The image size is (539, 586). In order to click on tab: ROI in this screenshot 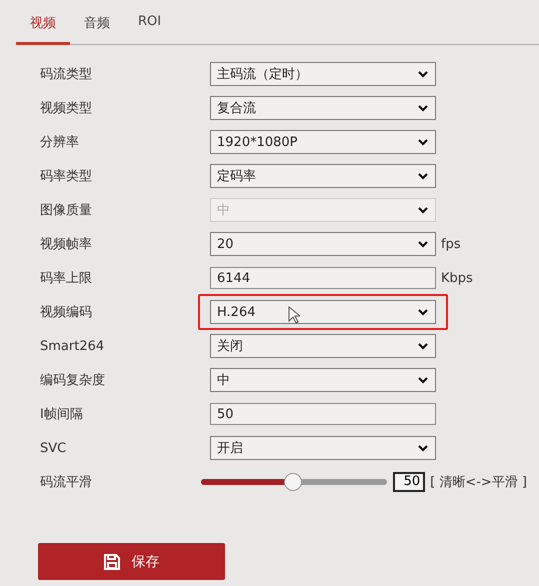, I will do `click(150, 26)`.